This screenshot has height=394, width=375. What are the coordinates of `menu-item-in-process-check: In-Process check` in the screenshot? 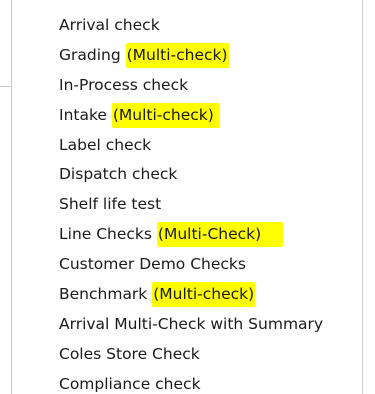 It's located at (187, 86).